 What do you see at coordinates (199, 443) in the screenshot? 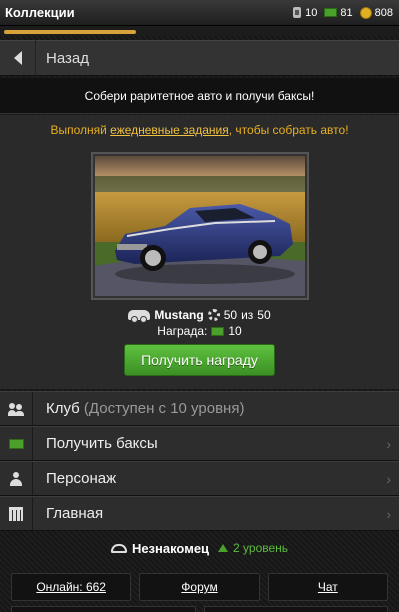
I see `menu-item-get-money: Получить баксы ›` at bounding box center [199, 443].